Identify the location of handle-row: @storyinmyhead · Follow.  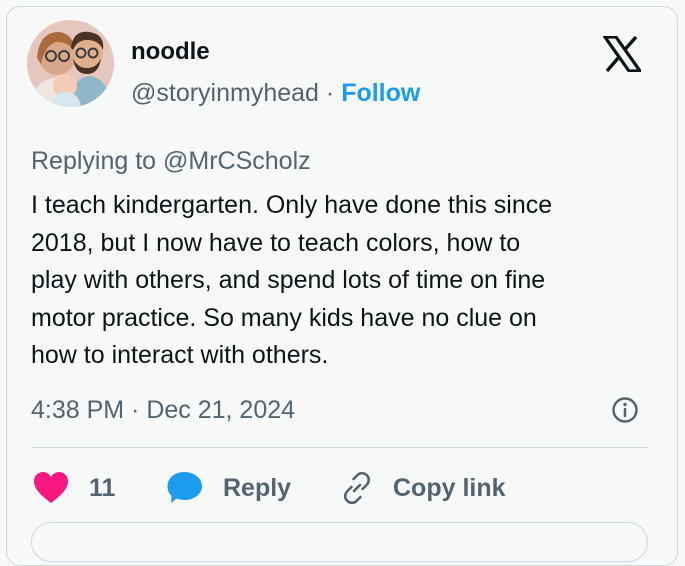
(275, 93).